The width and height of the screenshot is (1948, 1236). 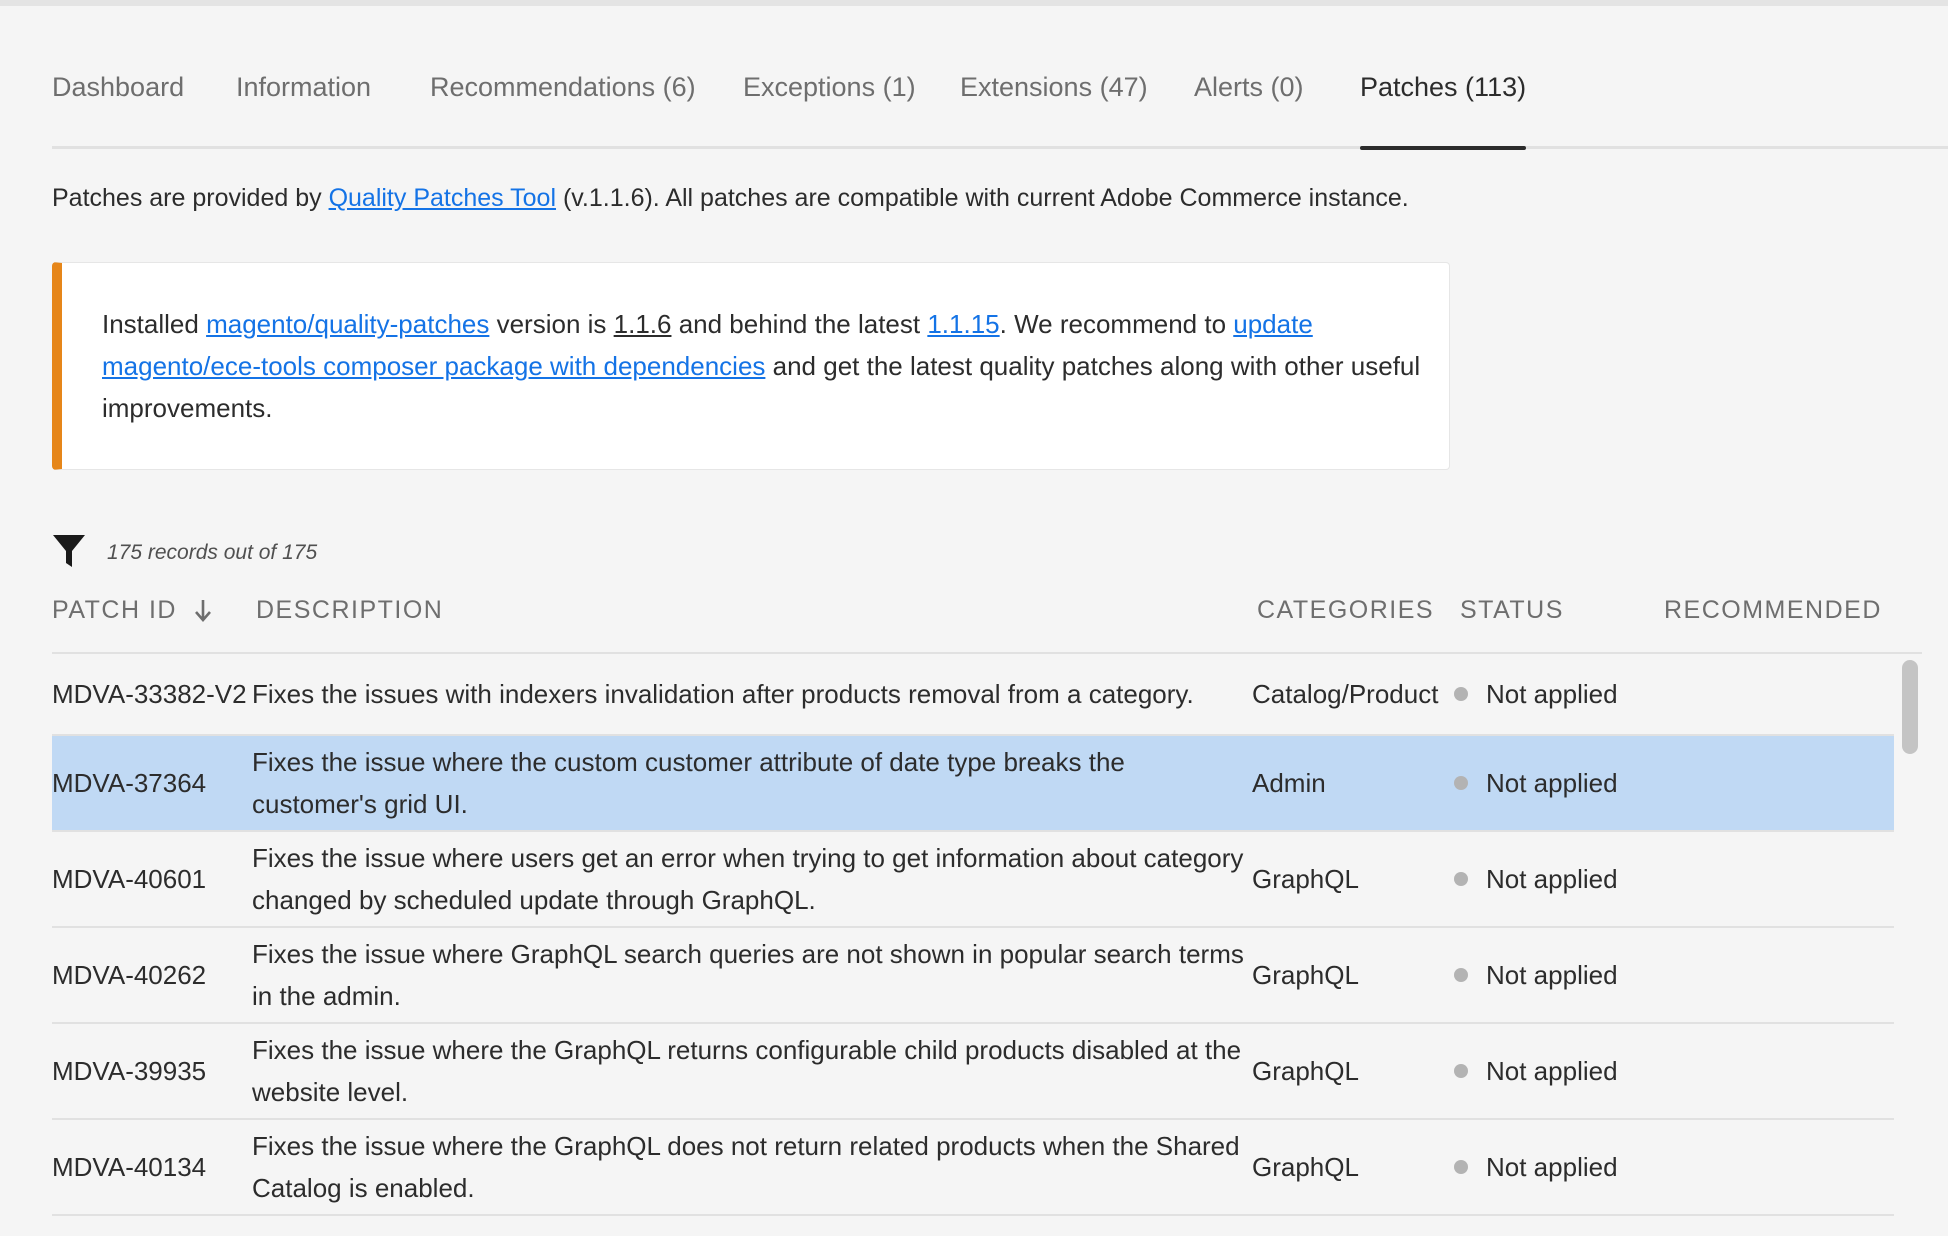 I want to click on quality-patches-package-link: magento/quality-patches, so click(x=347, y=324).